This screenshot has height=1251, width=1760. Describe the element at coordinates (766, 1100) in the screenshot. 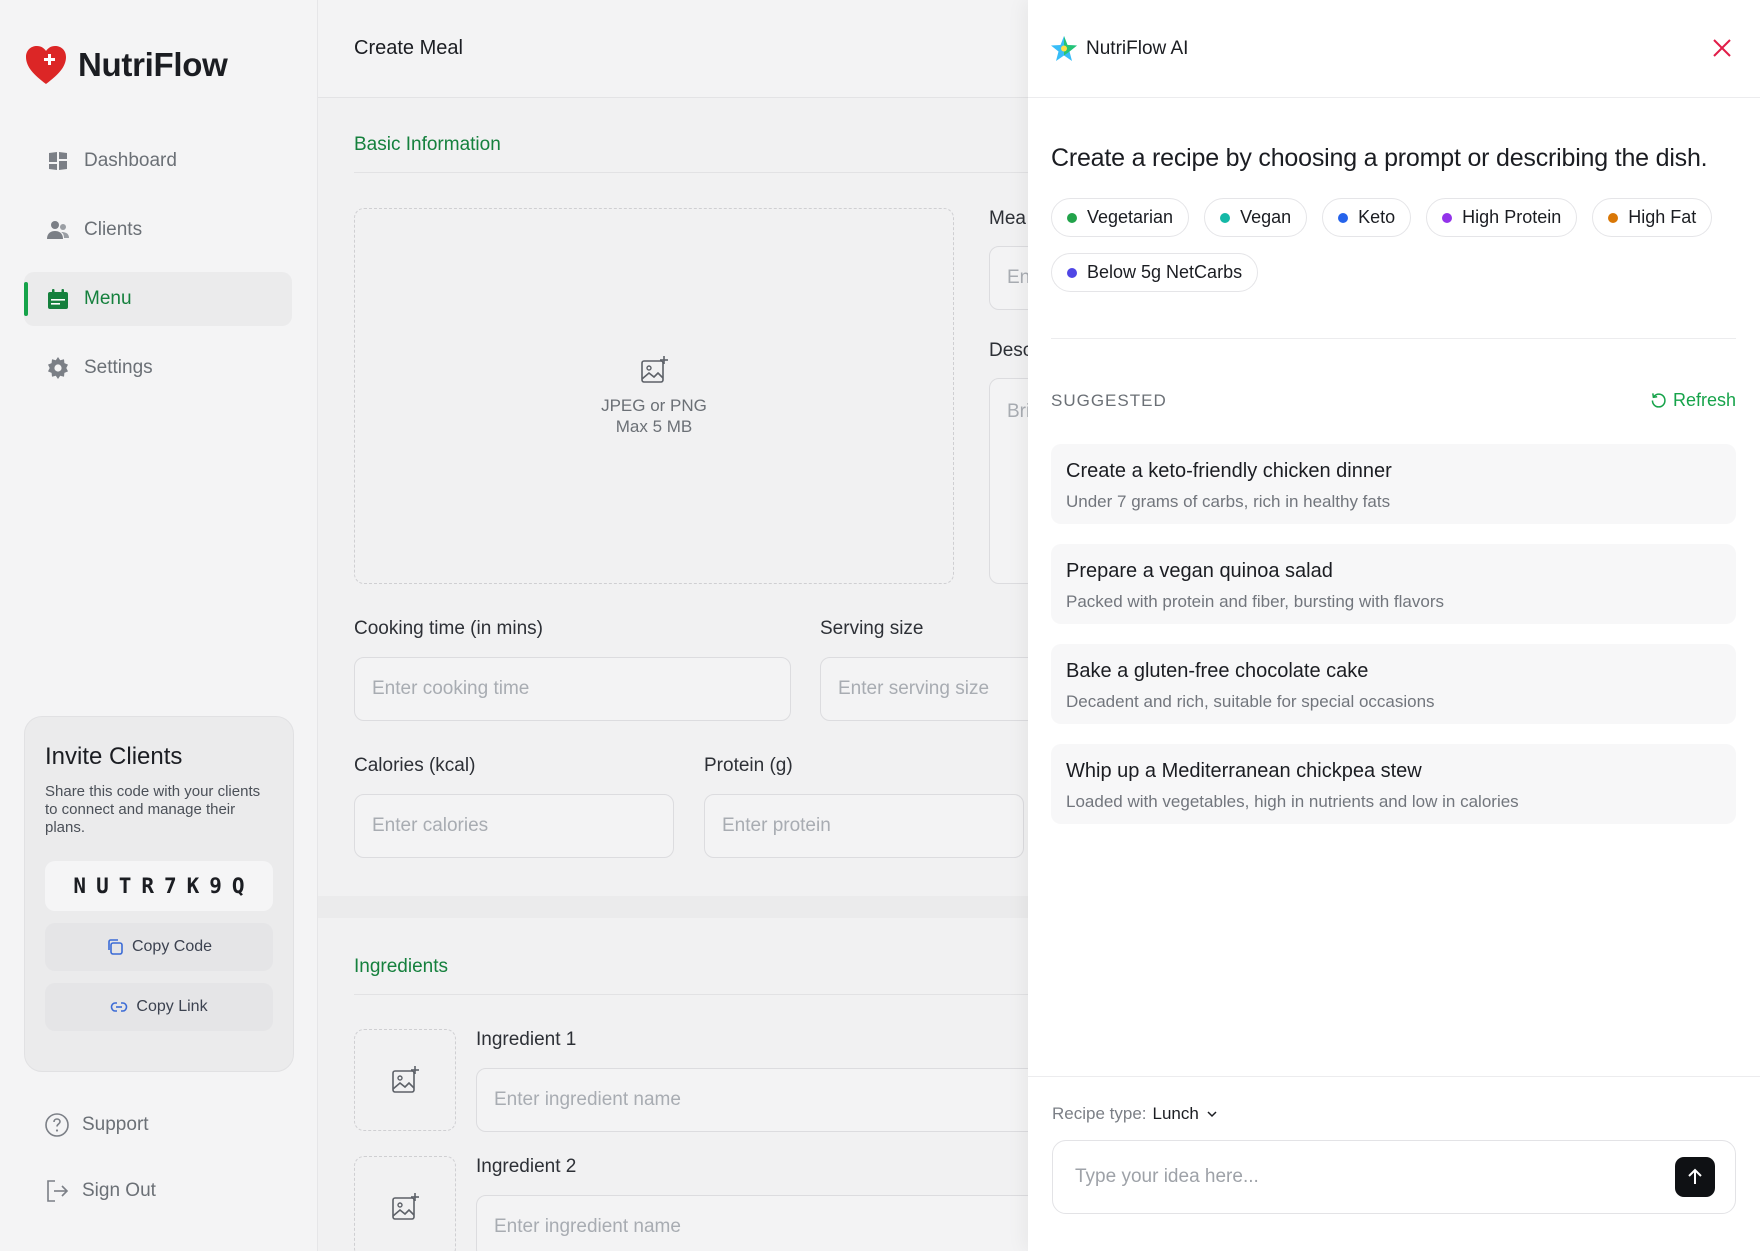

I see `ingredient-1-name-input: Enter ingredient name` at that location.